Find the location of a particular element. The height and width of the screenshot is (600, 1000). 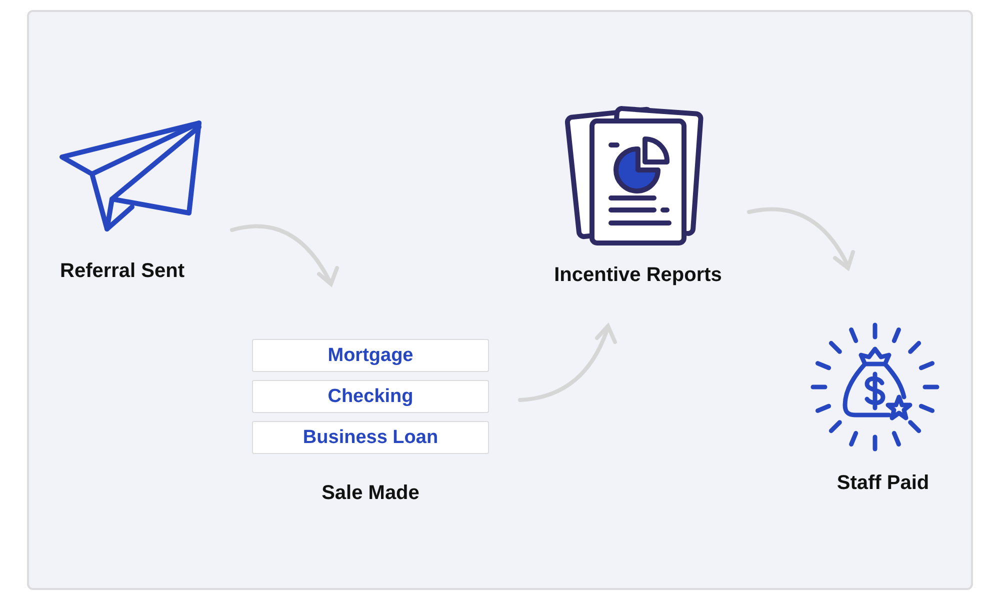

product-label: Checking is located at coordinates (370, 396).